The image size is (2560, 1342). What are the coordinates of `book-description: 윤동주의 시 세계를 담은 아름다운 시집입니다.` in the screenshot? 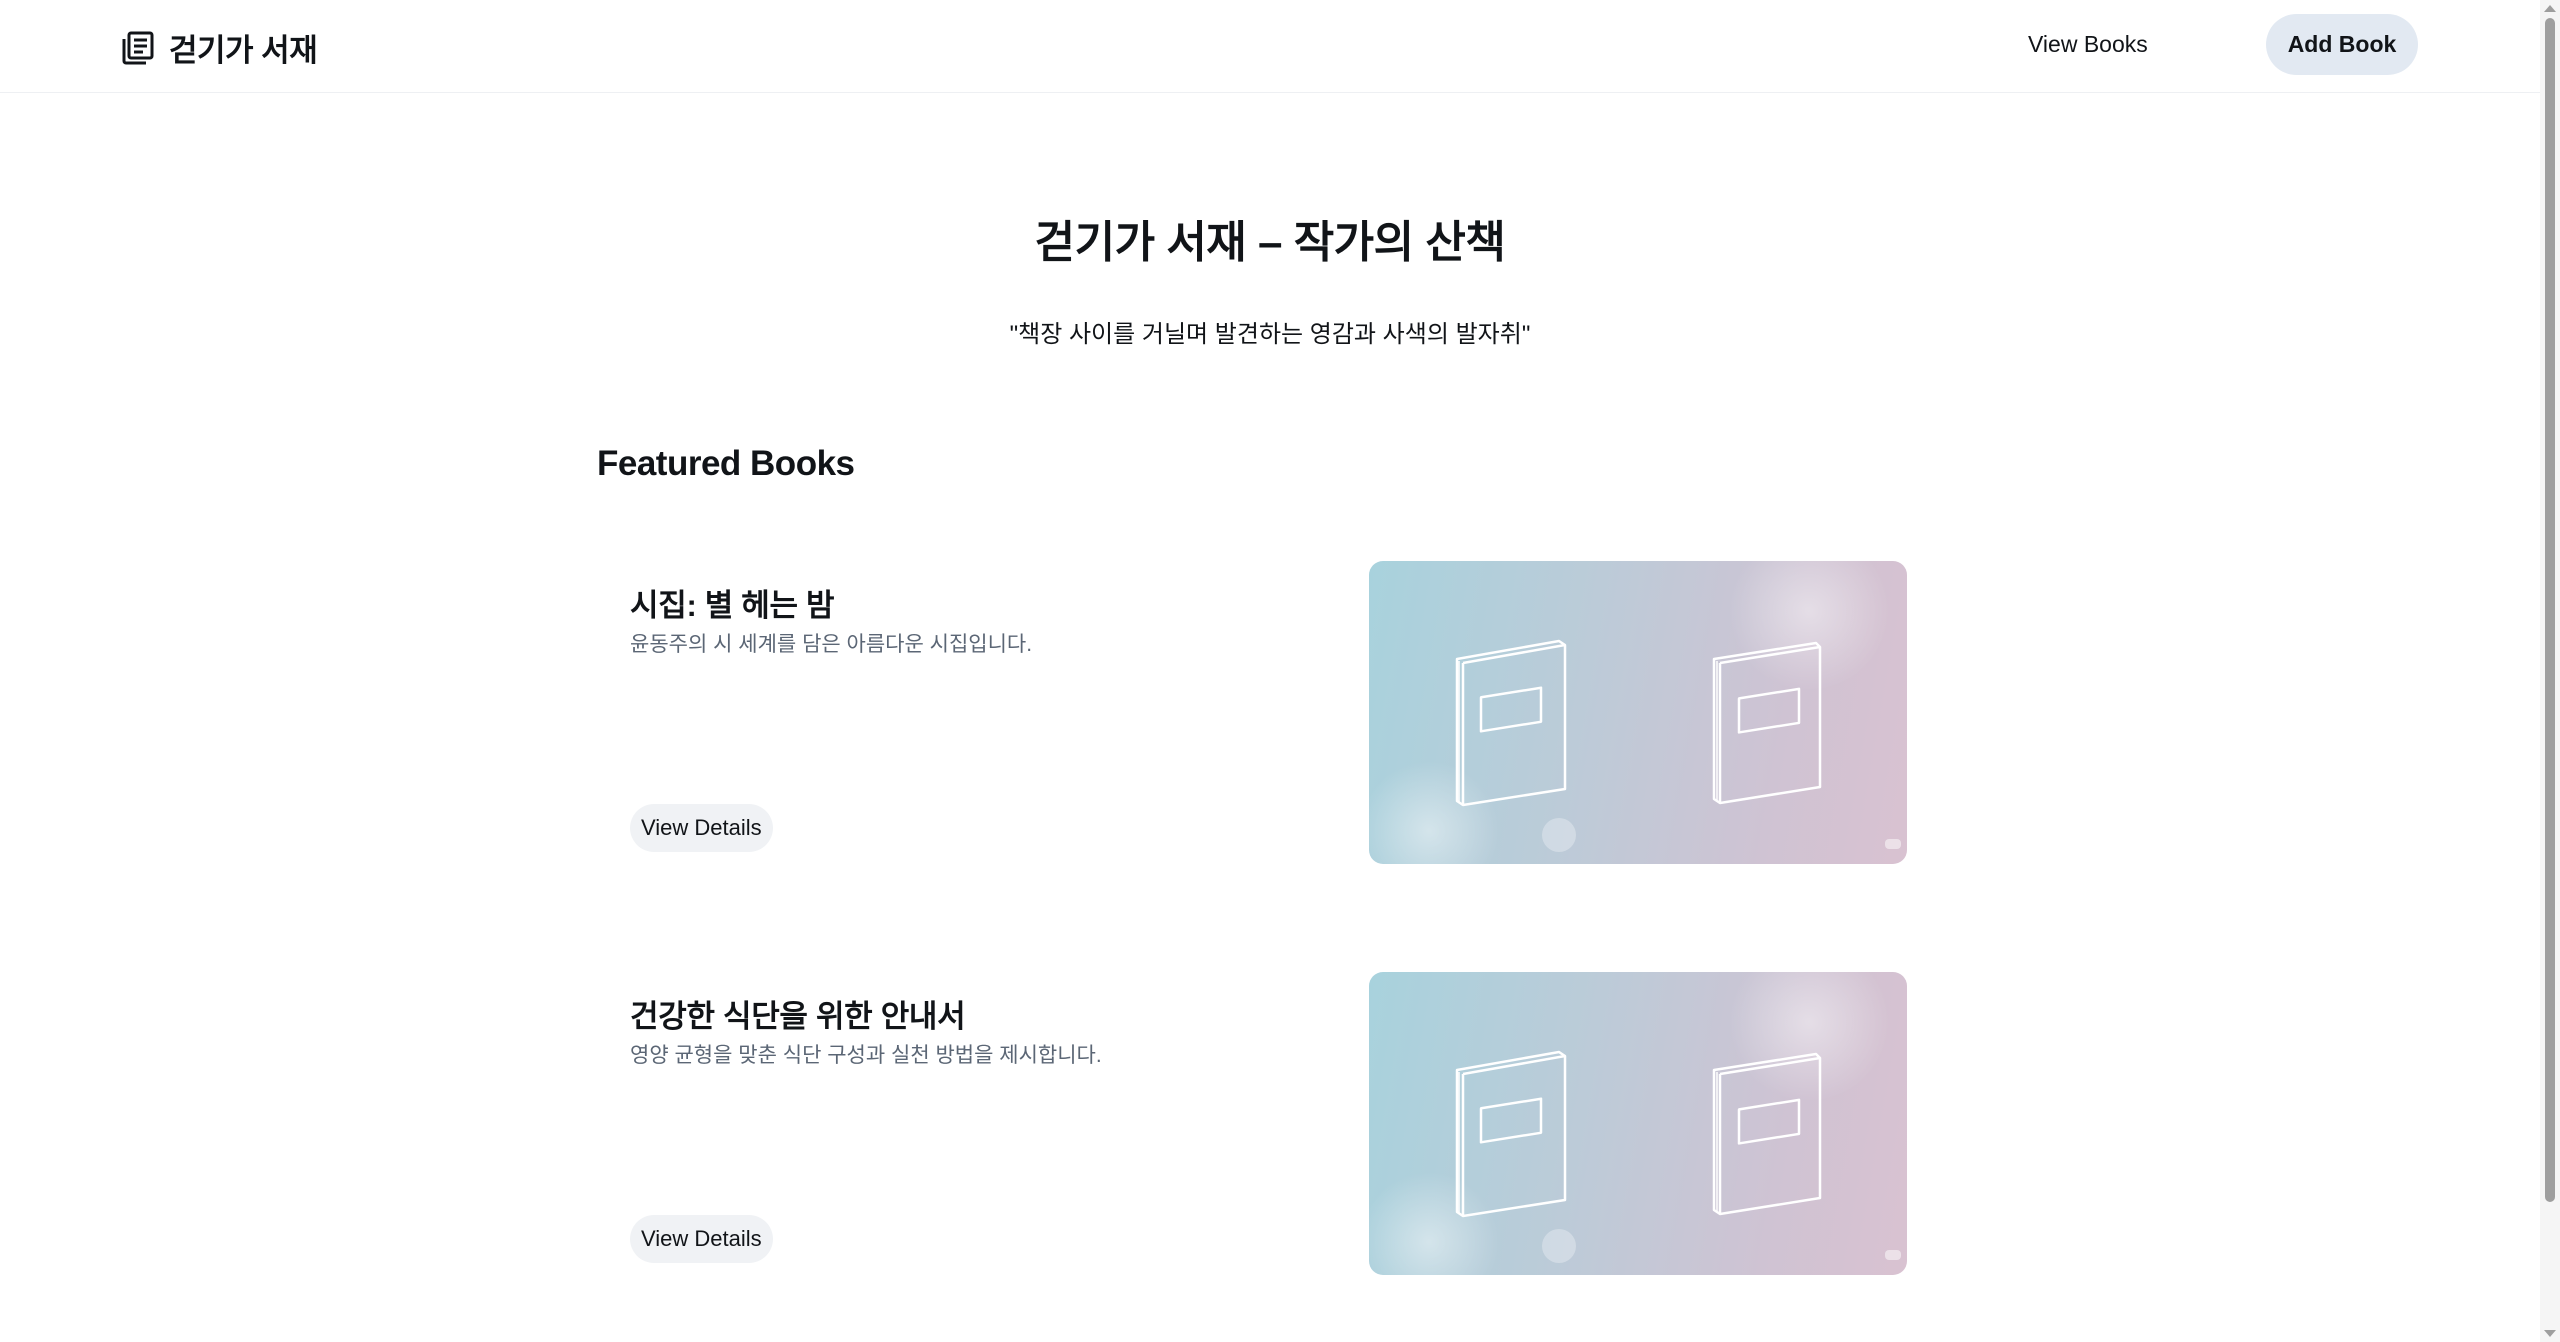 It's located at (831, 644).